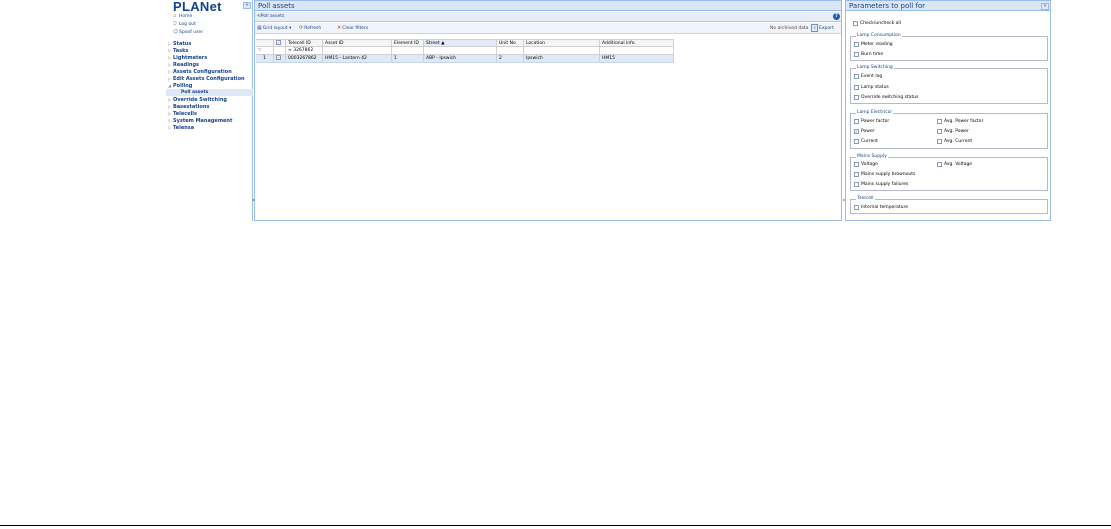  I want to click on export-button: ⇩ Export, so click(822, 28).